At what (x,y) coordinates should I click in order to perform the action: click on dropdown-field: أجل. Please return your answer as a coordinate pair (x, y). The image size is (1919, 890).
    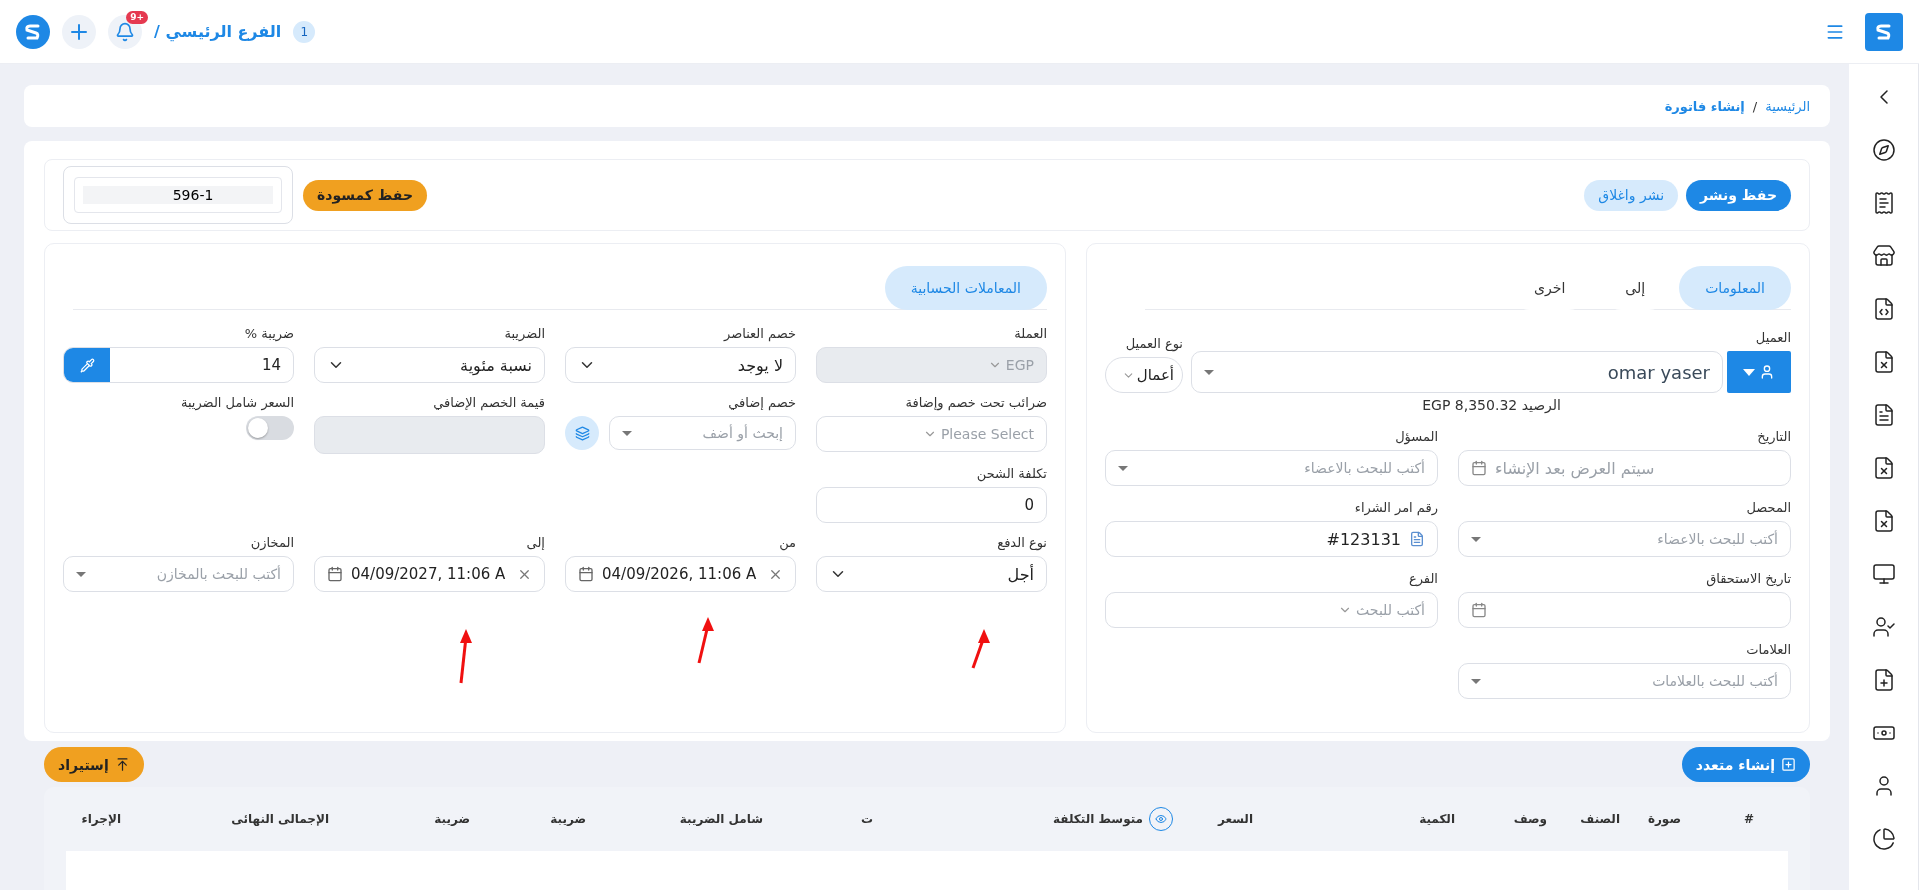
    Looking at the image, I should click on (931, 574).